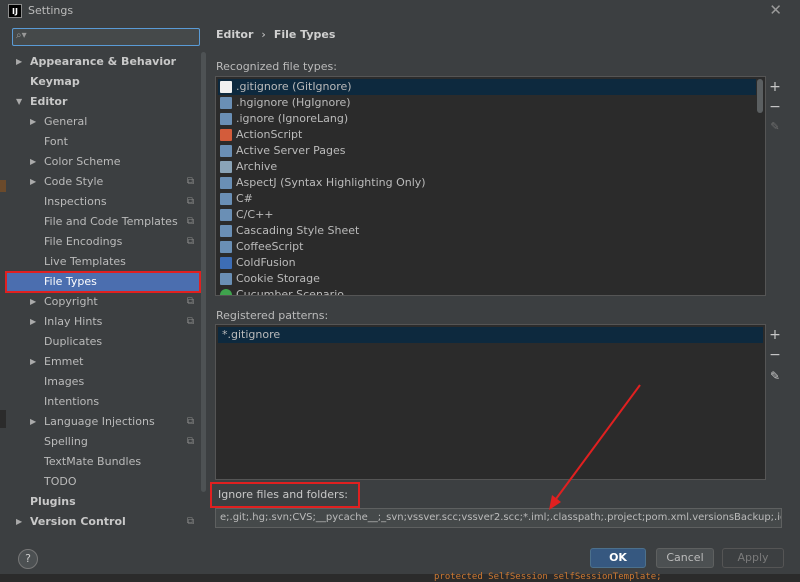  Describe the element at coordinates (226, 247) in the screenshot. I see `coffeescript-icon` at that location.